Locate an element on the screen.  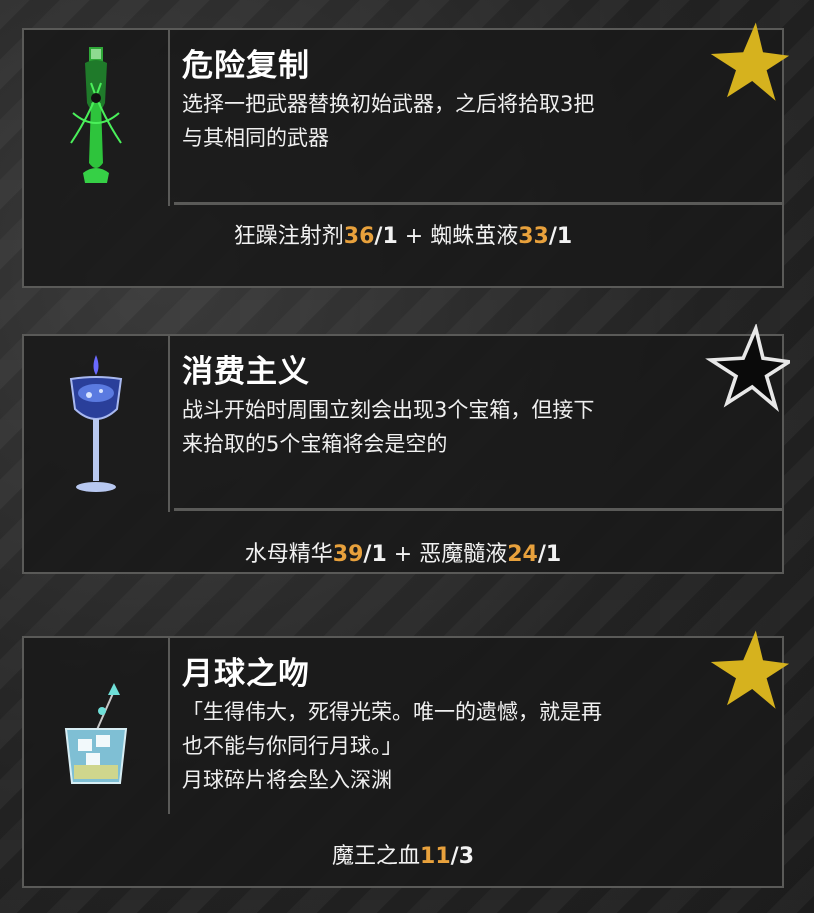
blue-cocktail-glass-icon is located at coordinates (96, 423).